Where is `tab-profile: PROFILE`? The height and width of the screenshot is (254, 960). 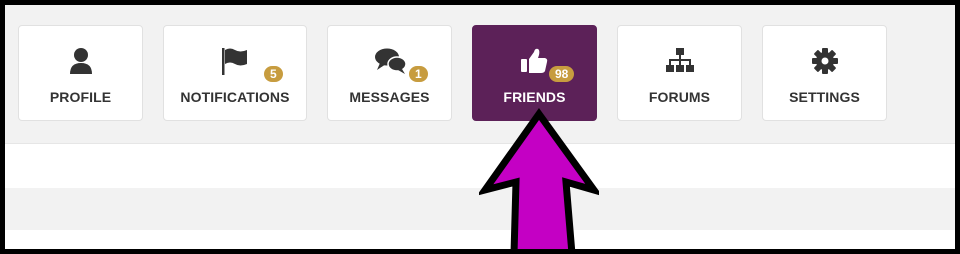
tab-profile: PROFILE is located at coordinates (80, 73).